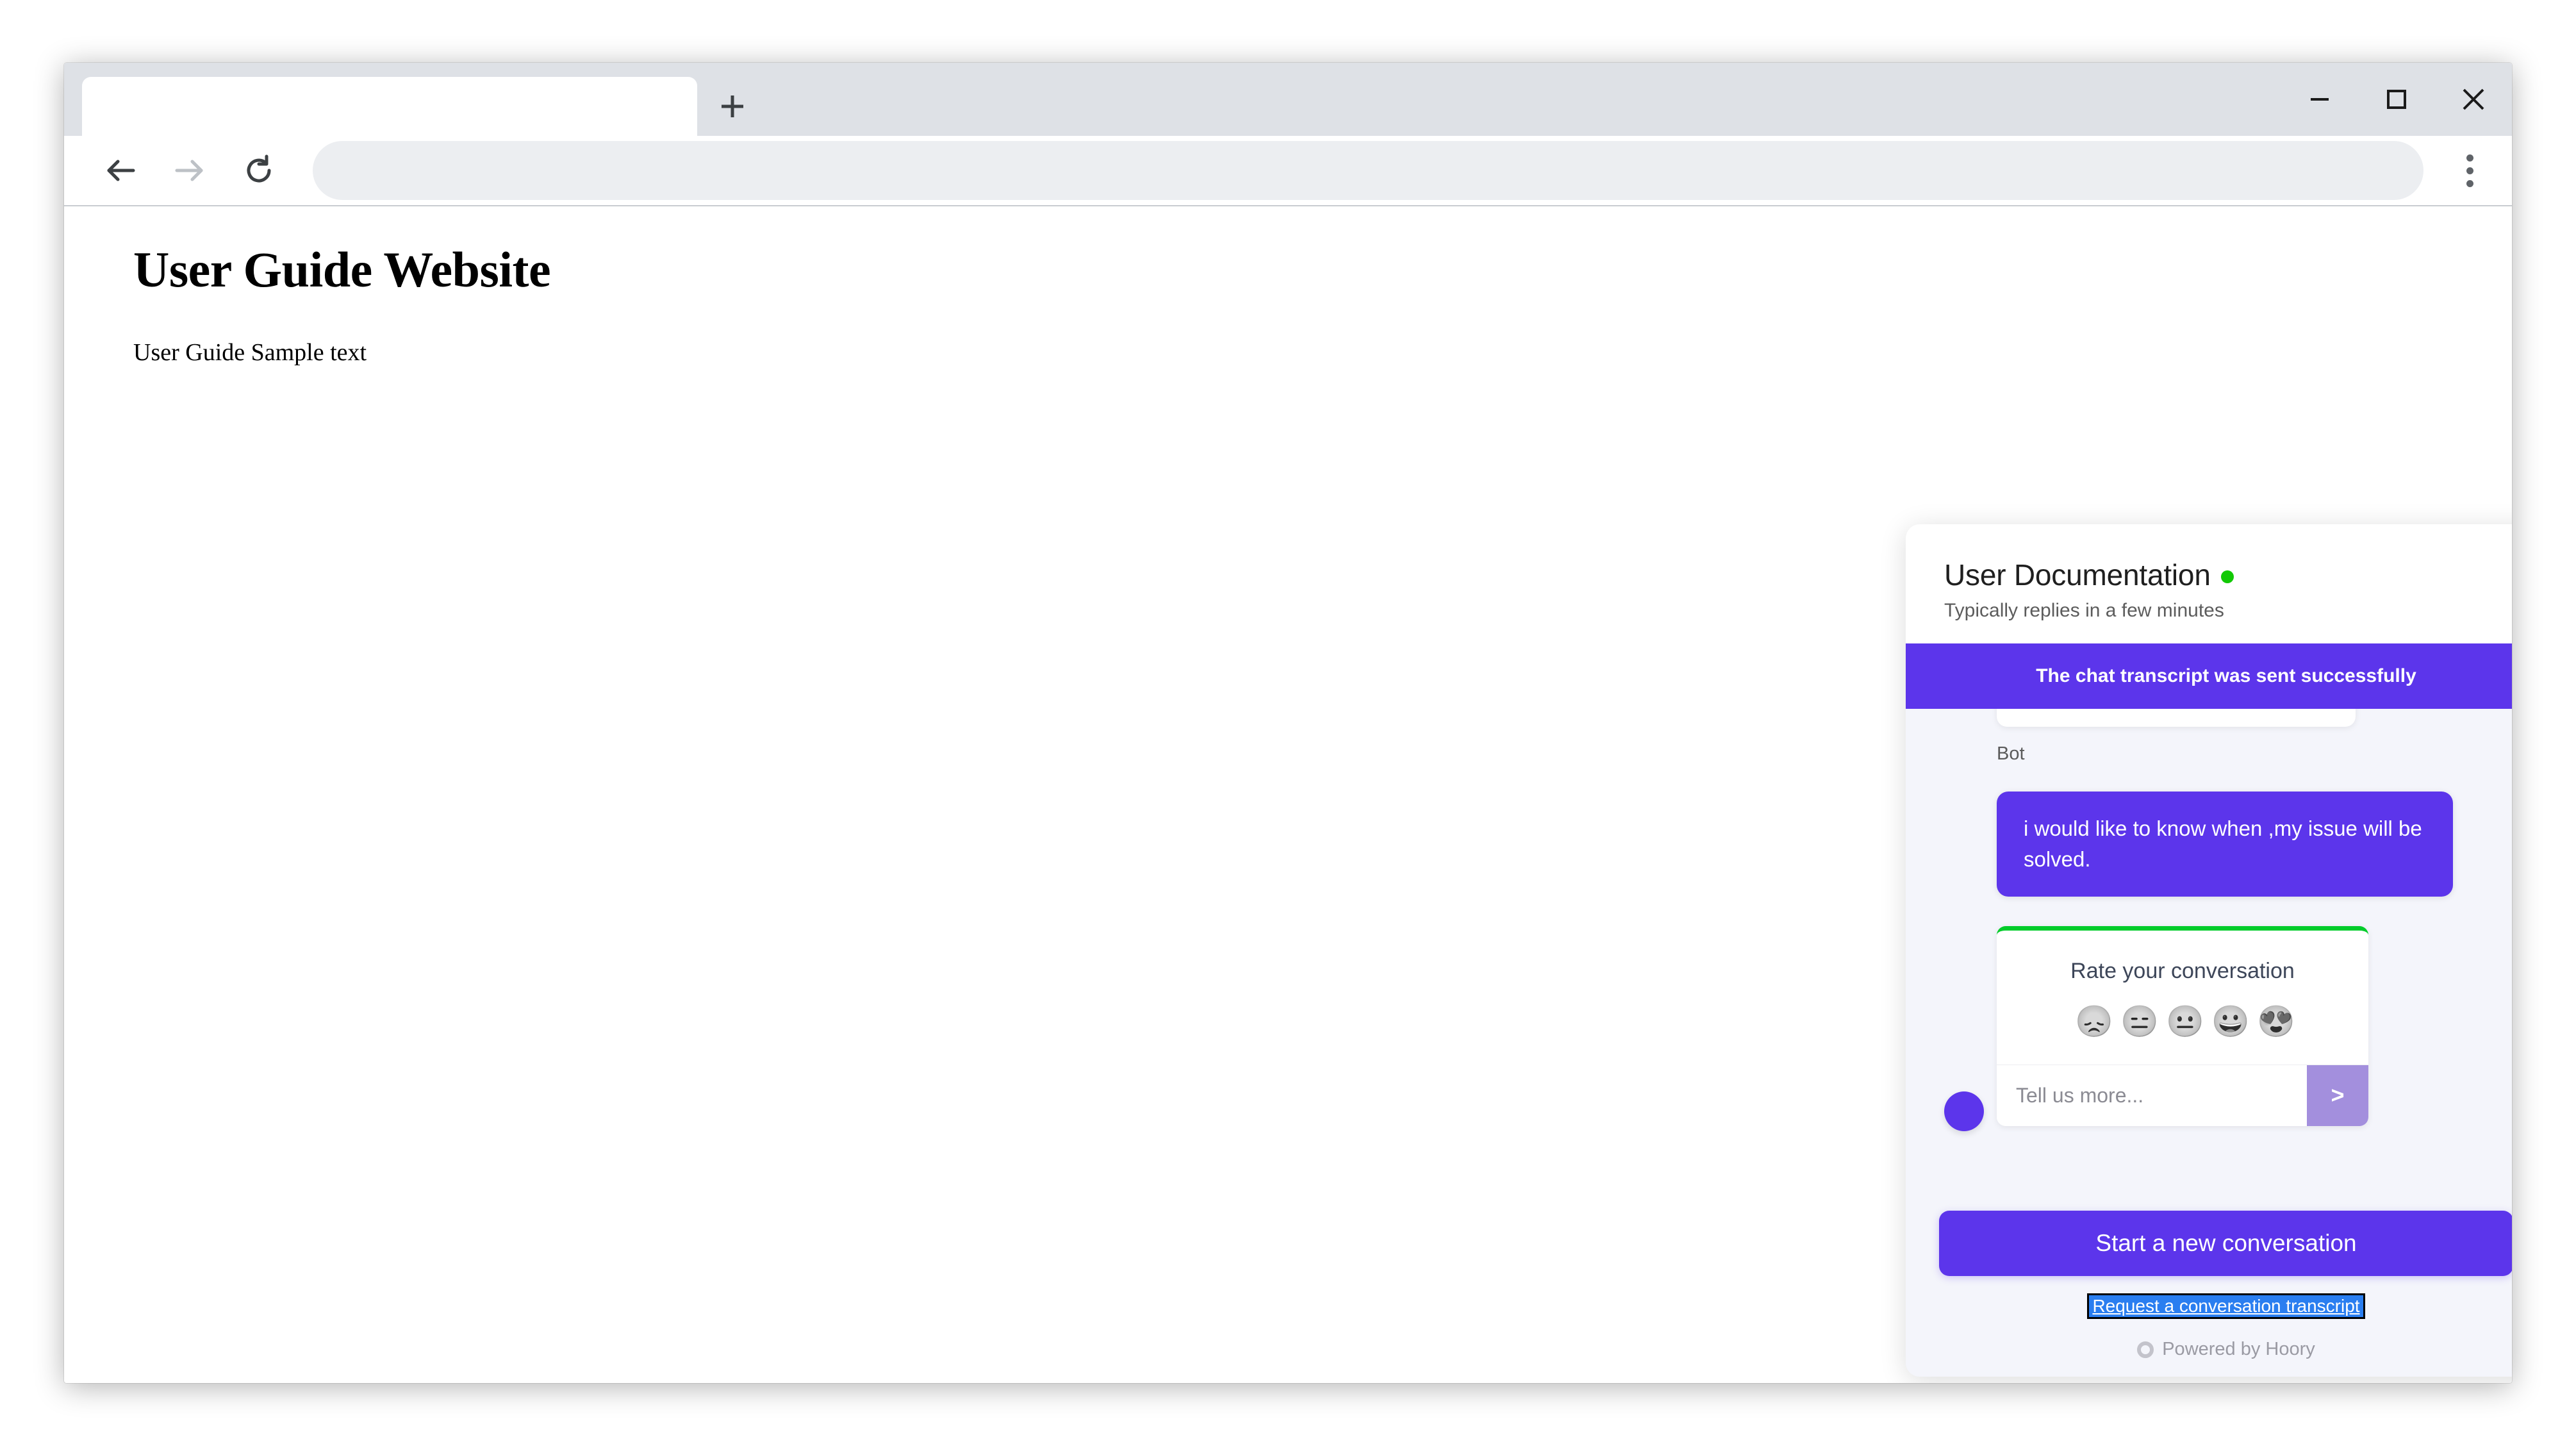 The height and width of the screenshot is (1451, 2576). I want to click on heart-eyes-face-icon: 😍, so click(2276, 1022).